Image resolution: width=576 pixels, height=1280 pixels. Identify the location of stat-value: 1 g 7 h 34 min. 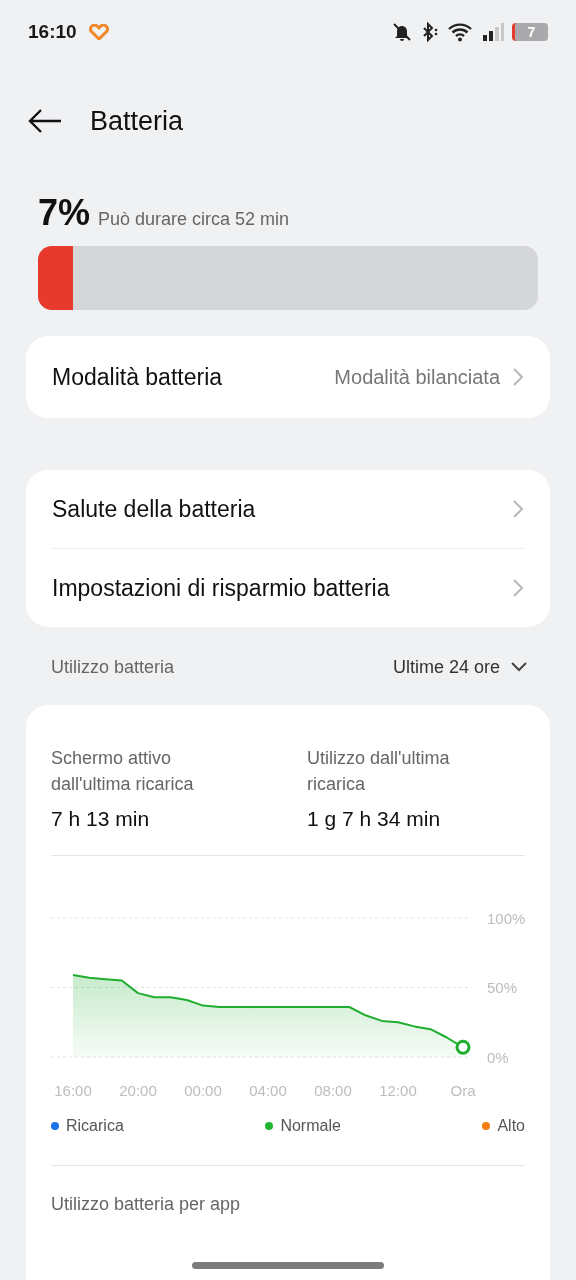
(374, 819).